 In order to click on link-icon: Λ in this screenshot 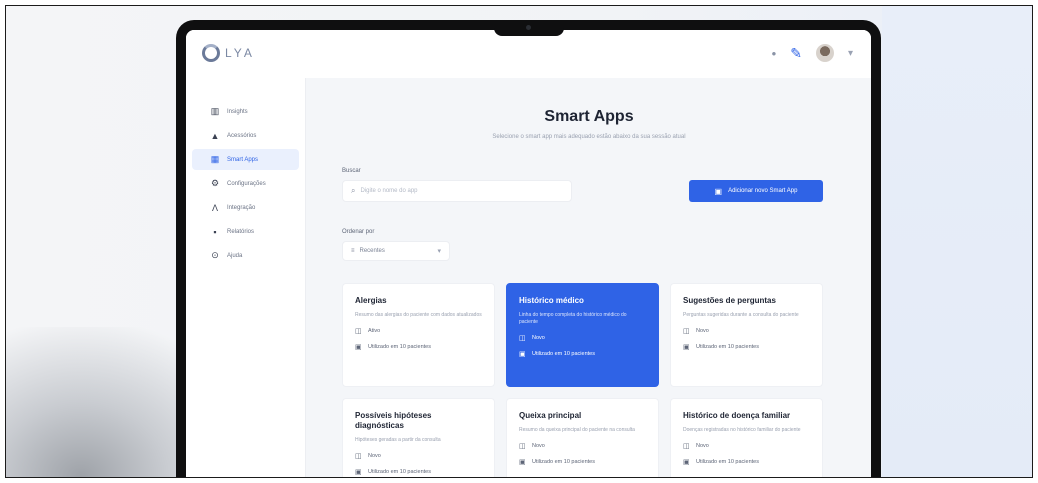, I will do `click(214, 207)`.